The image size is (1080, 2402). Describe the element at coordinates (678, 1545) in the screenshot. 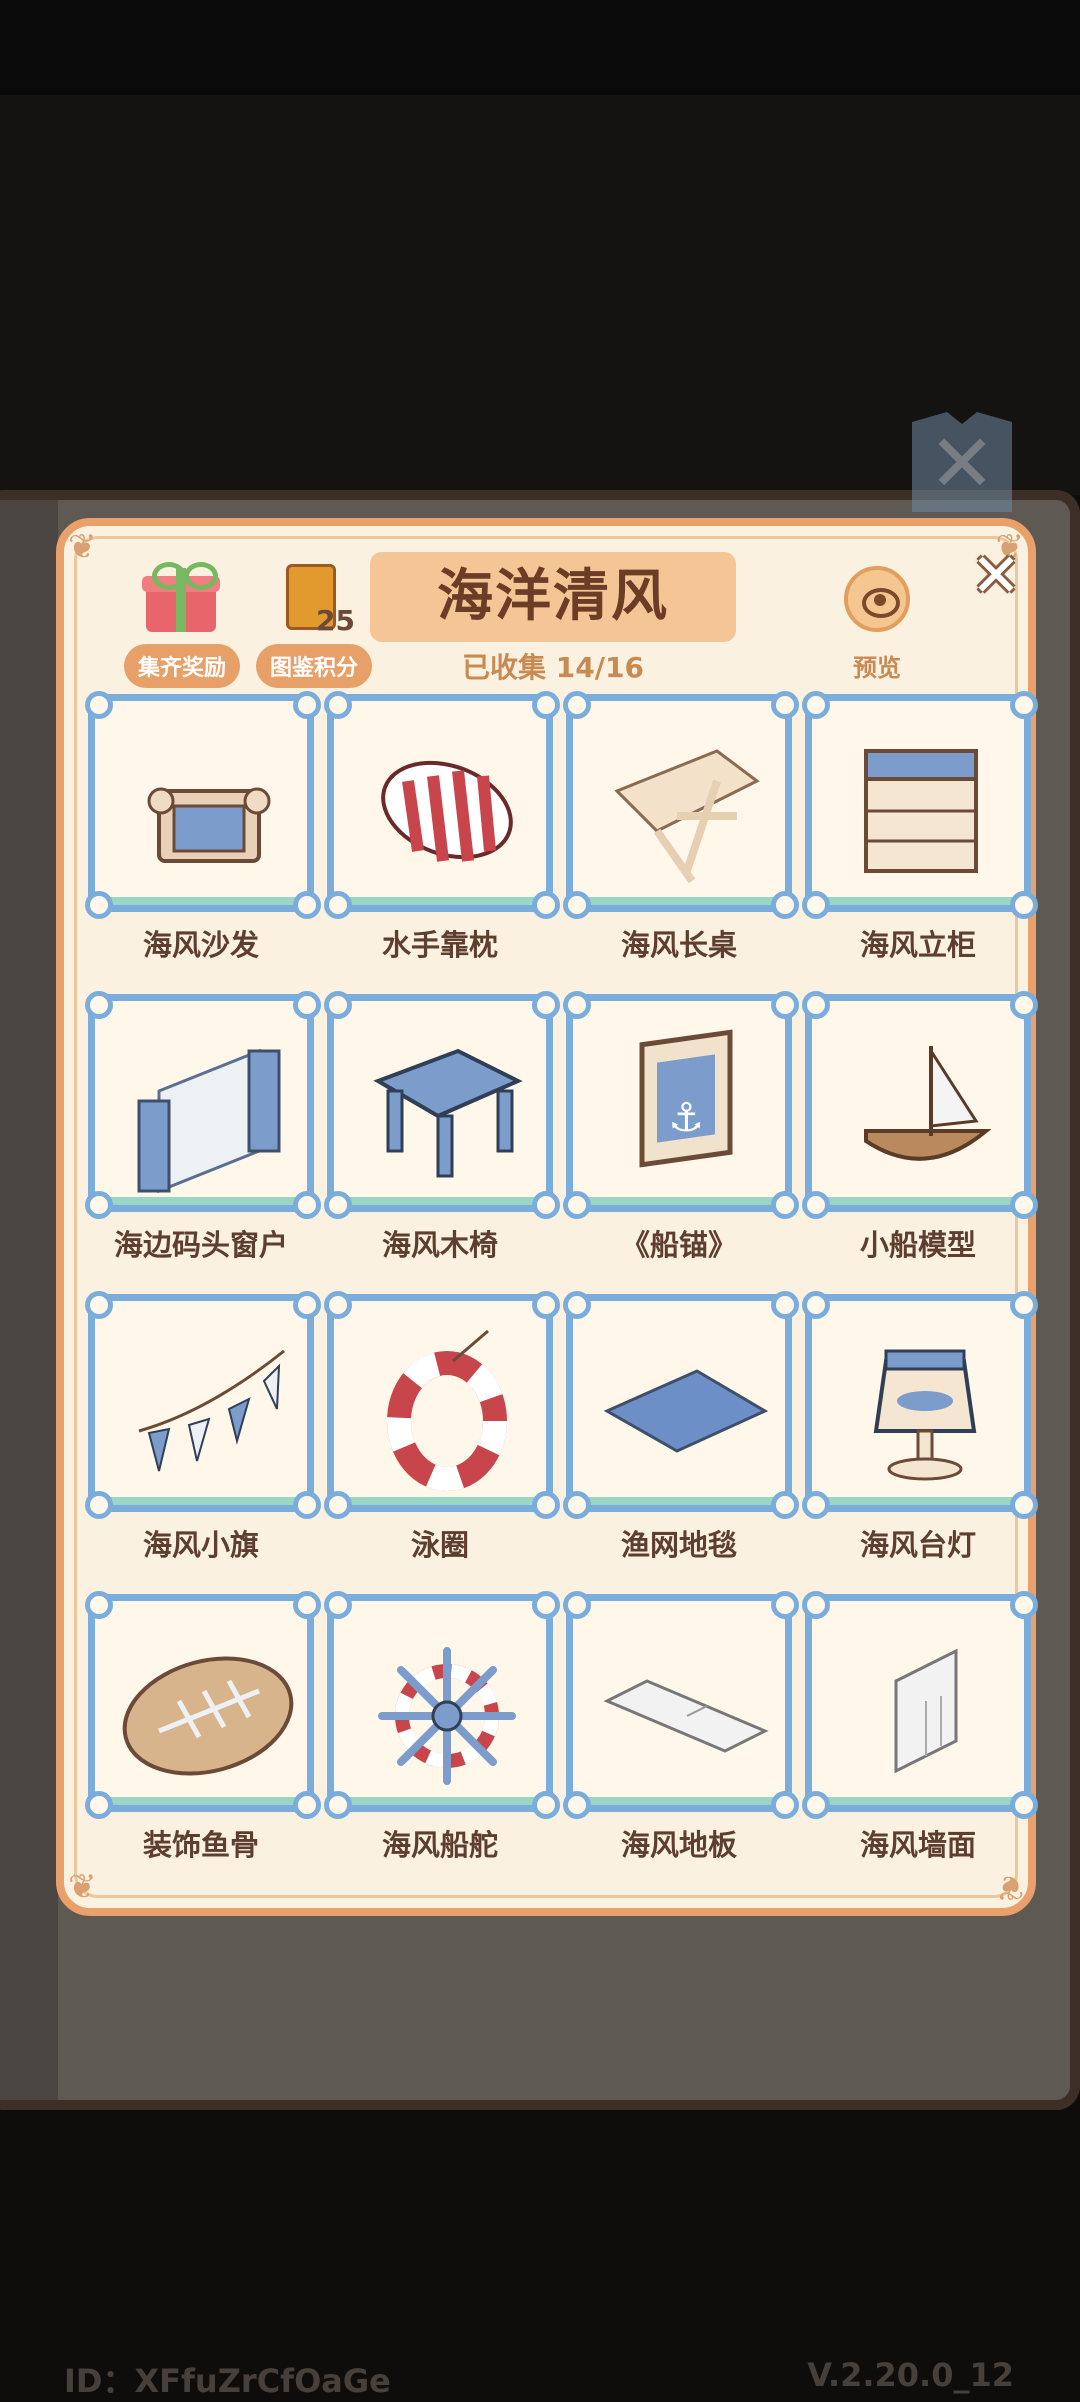

I see `item-name: 渔网地毯` at that location.